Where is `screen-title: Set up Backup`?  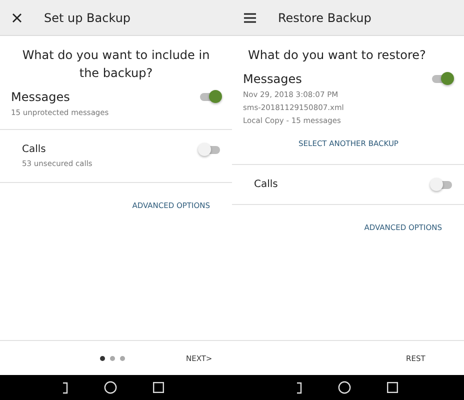
screen-title: Set up Backup is located at coordinates (87, 17).